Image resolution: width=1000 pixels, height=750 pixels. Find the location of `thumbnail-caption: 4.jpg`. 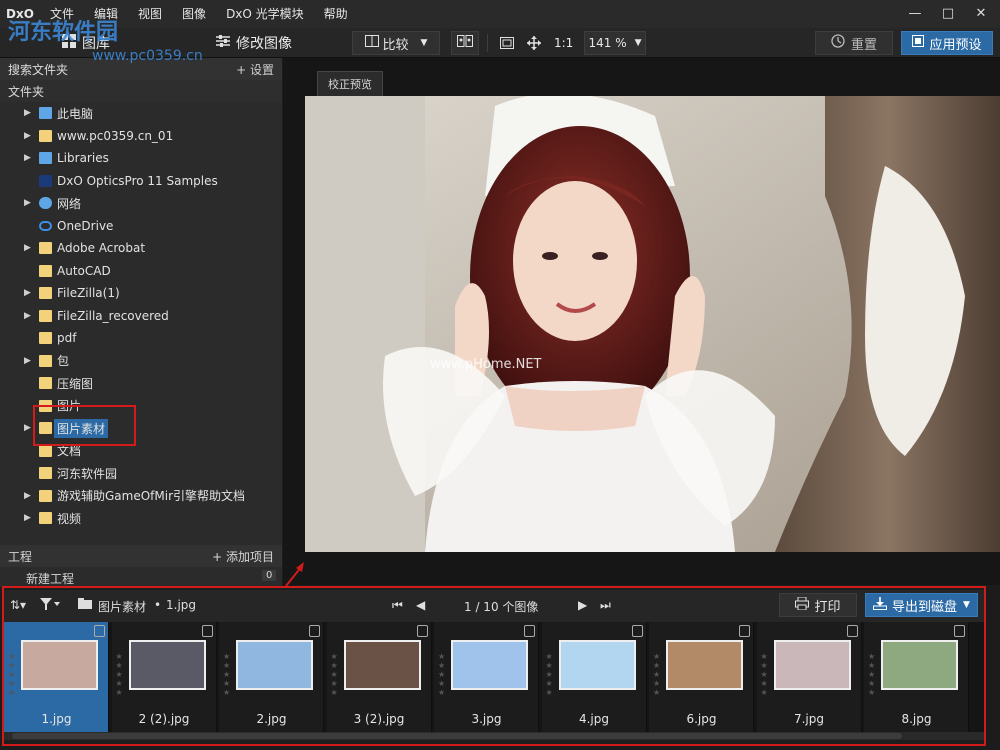

thumbnail-caption: 4.jpg is located at coordinates (594, 719).